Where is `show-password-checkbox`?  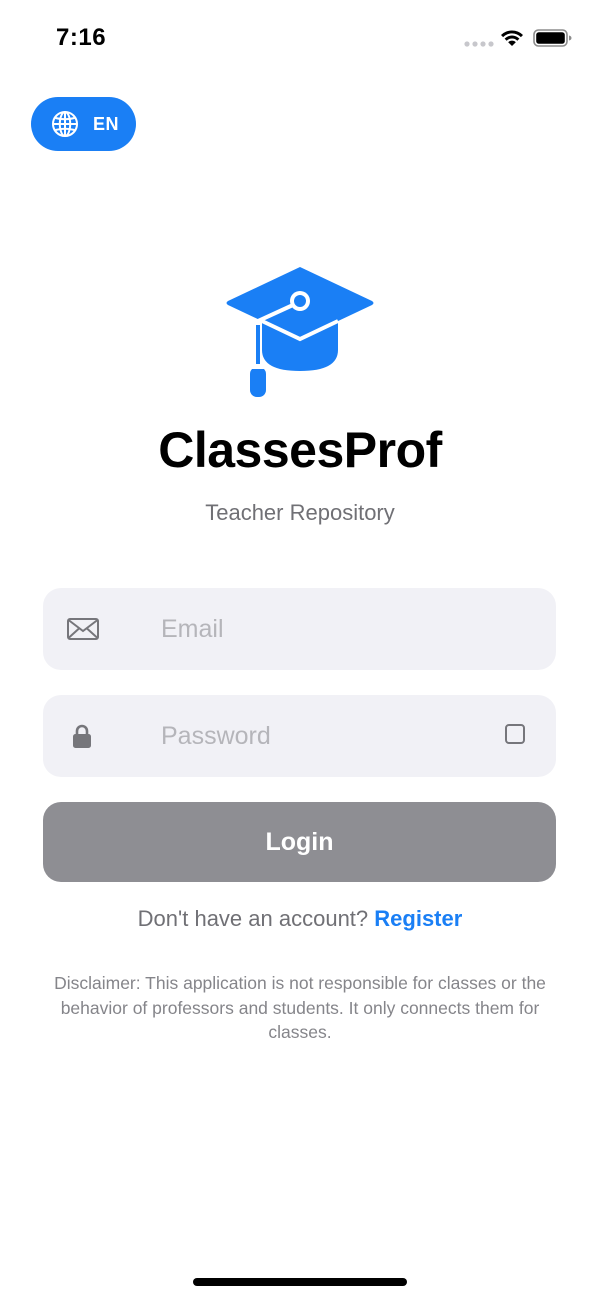
show-password-checkbox is located at coordinates (515, 734).